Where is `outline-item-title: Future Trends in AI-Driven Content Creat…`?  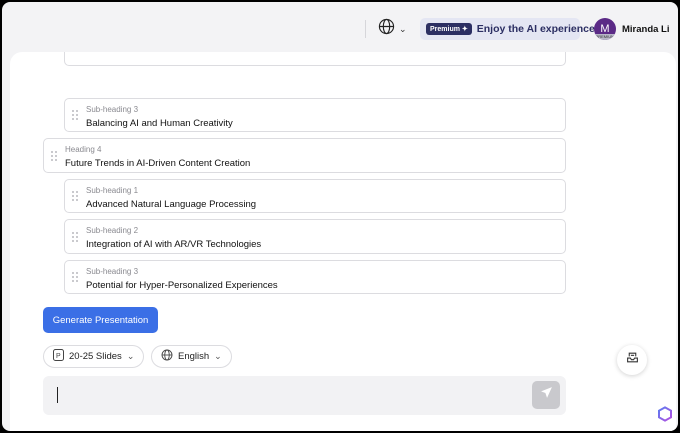
outline-item-title: Future Trends in AI-Driven Content Creat… is located at coordinates (157, 163).